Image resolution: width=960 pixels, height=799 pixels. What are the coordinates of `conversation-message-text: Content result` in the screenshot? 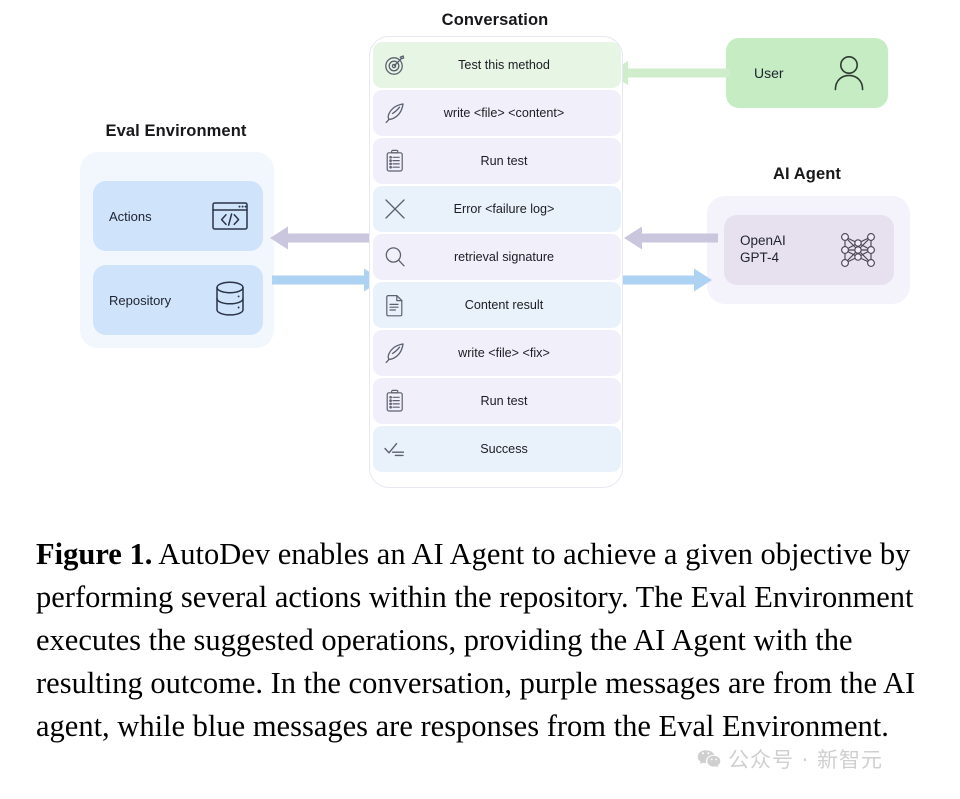 It's located at (504, 305).